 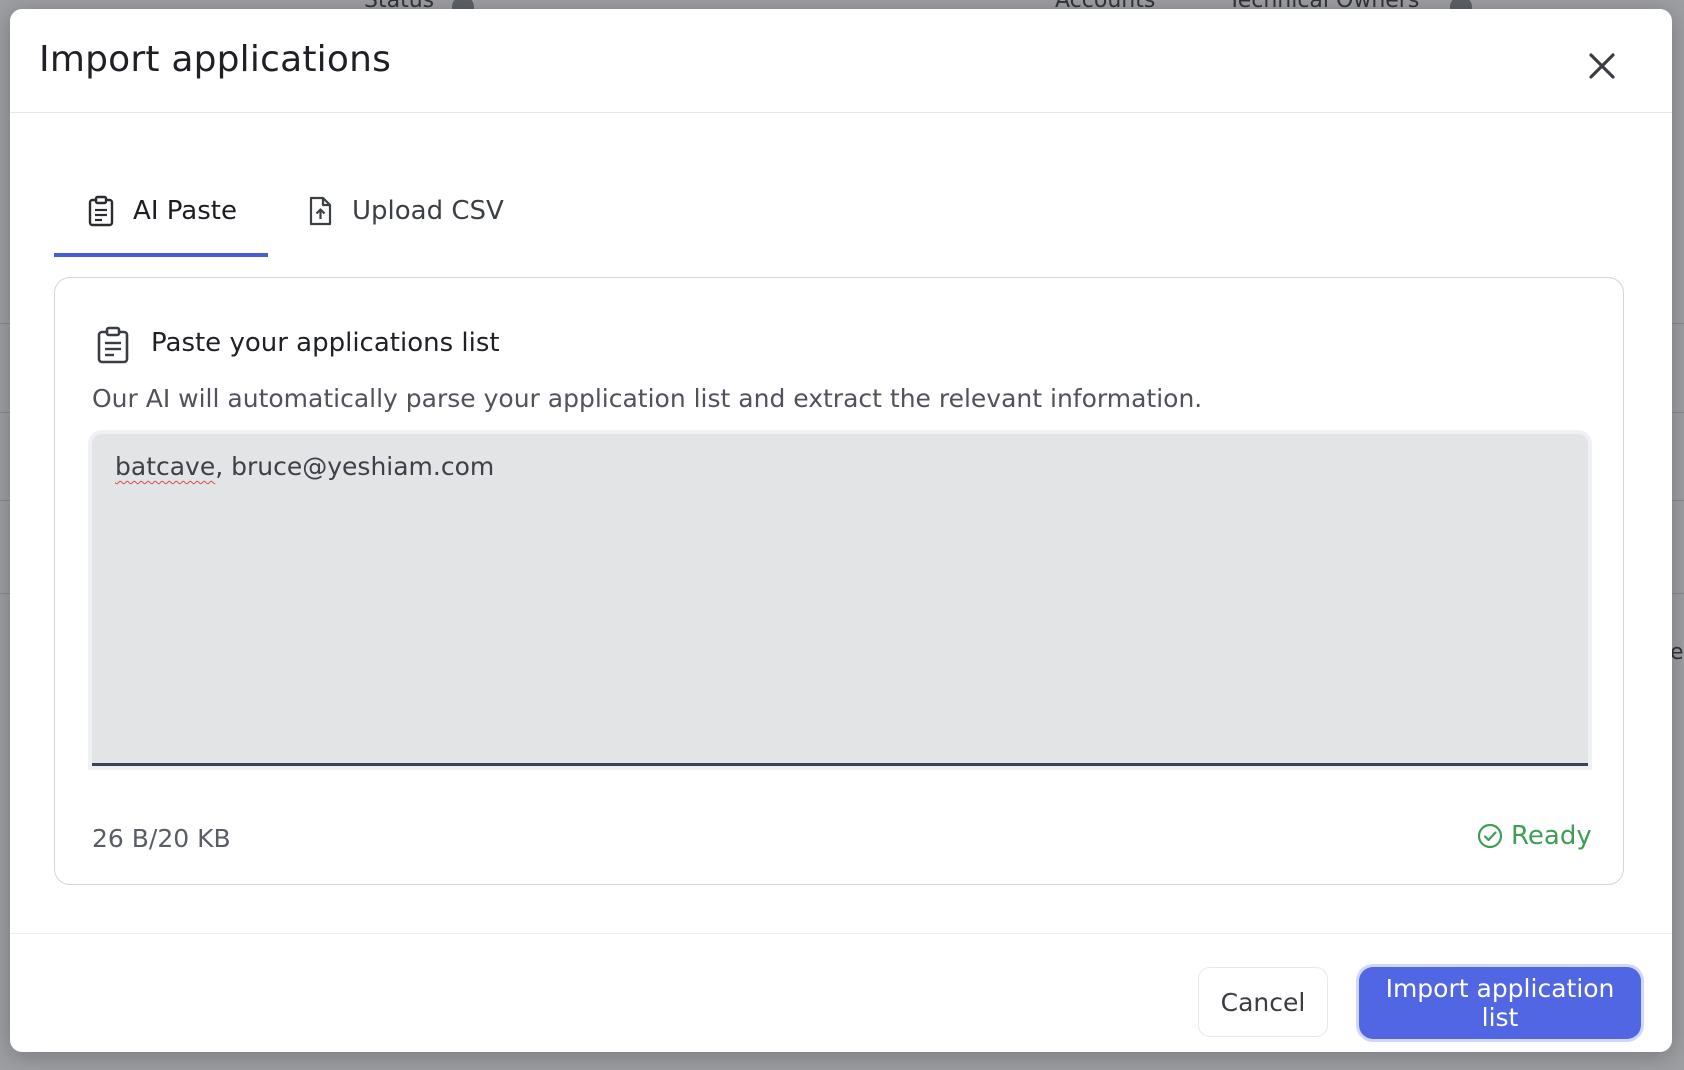 I want to click on import-method-tabs: AI Paste Upload CSV, so click(x=334, y=213).